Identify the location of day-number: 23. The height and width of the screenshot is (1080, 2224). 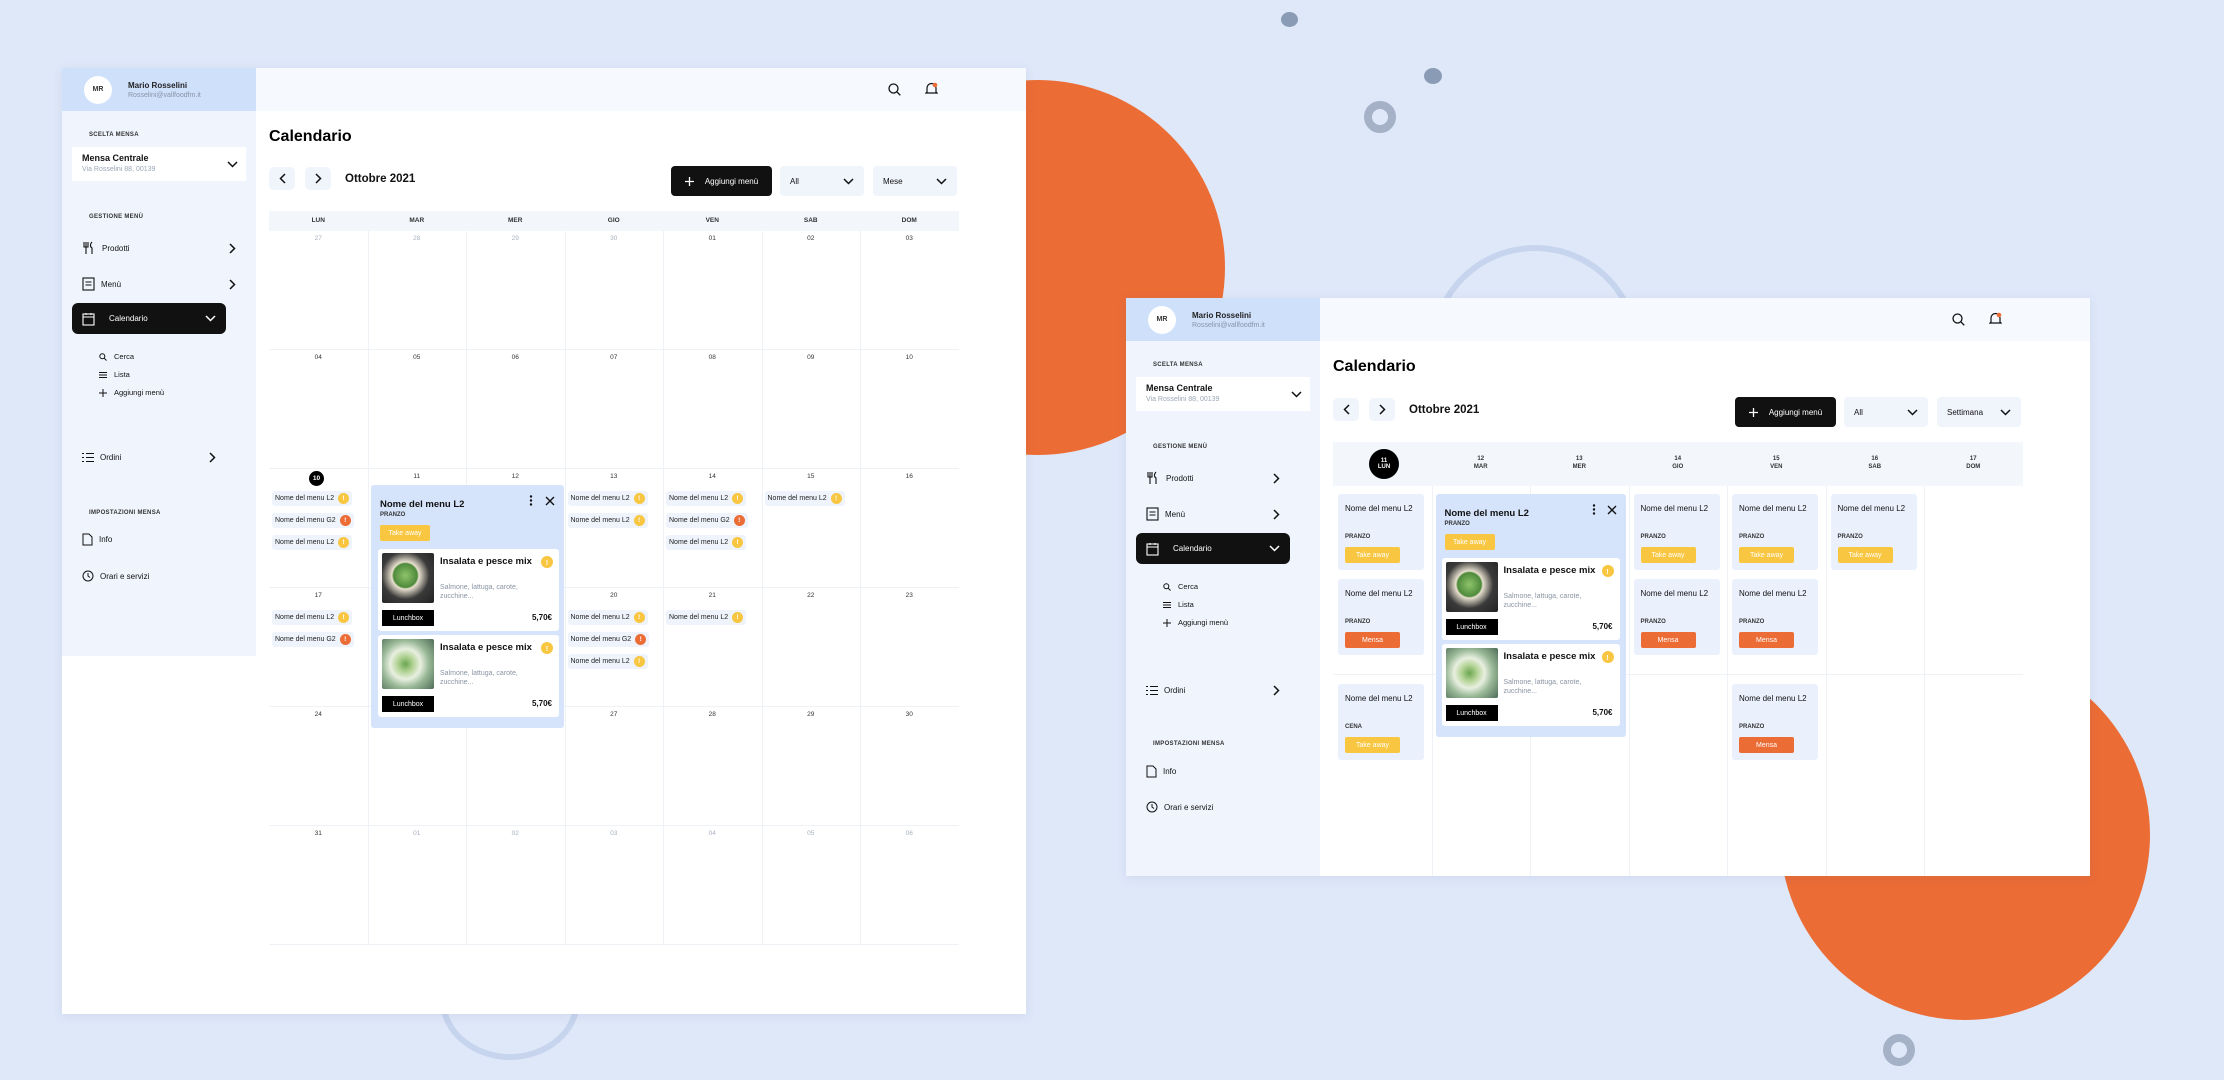
(909, 595).